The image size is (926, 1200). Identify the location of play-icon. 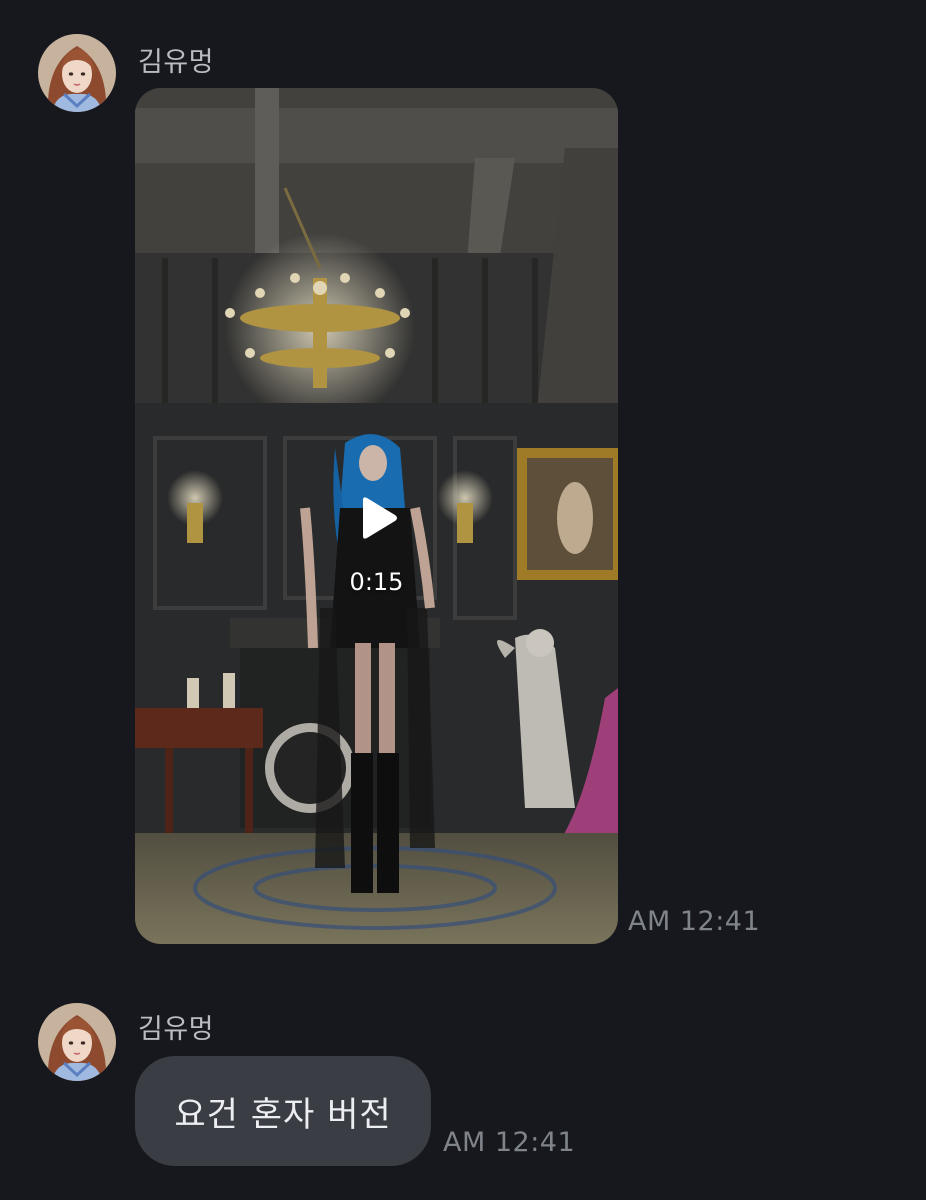
(378, 518).